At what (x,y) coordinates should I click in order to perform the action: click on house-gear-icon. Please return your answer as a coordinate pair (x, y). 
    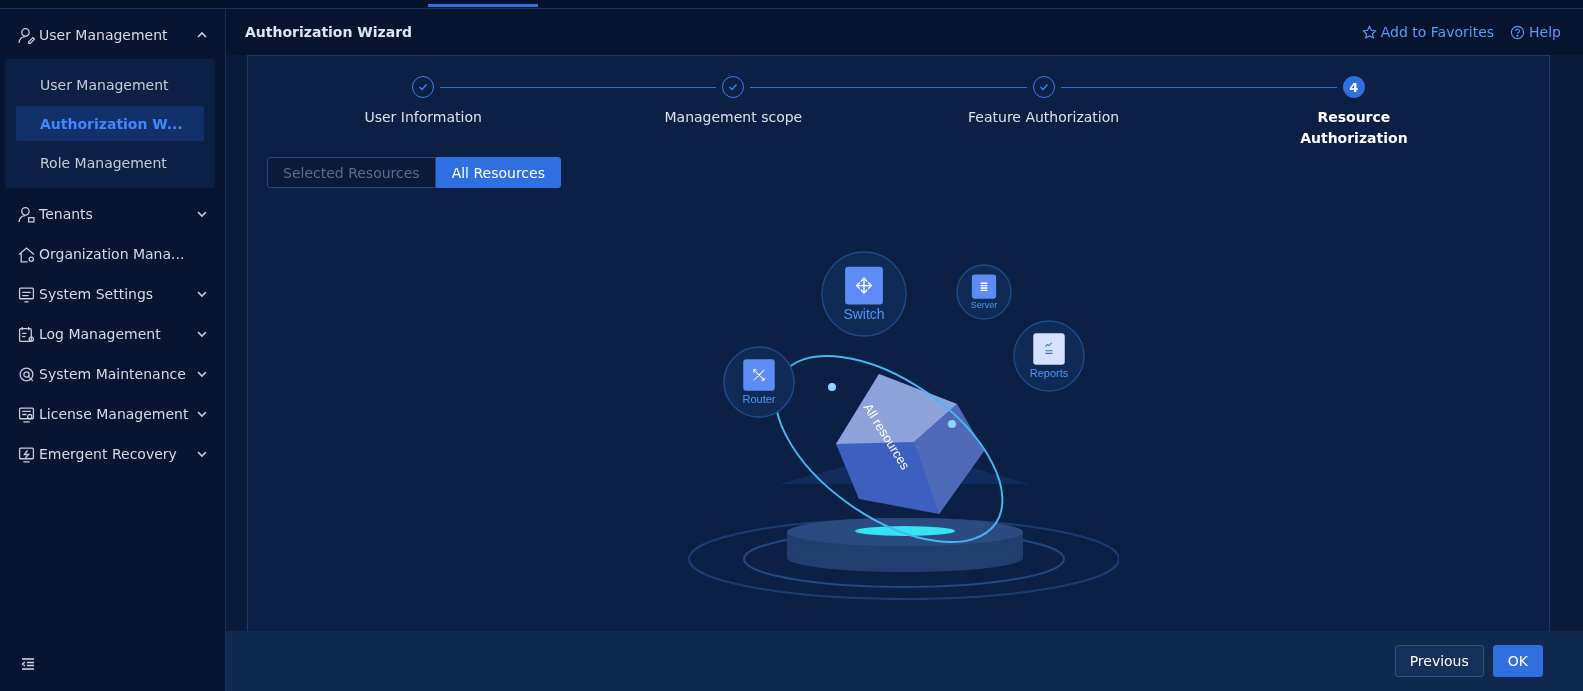
    Looking at the image, I should click on (26, 254).